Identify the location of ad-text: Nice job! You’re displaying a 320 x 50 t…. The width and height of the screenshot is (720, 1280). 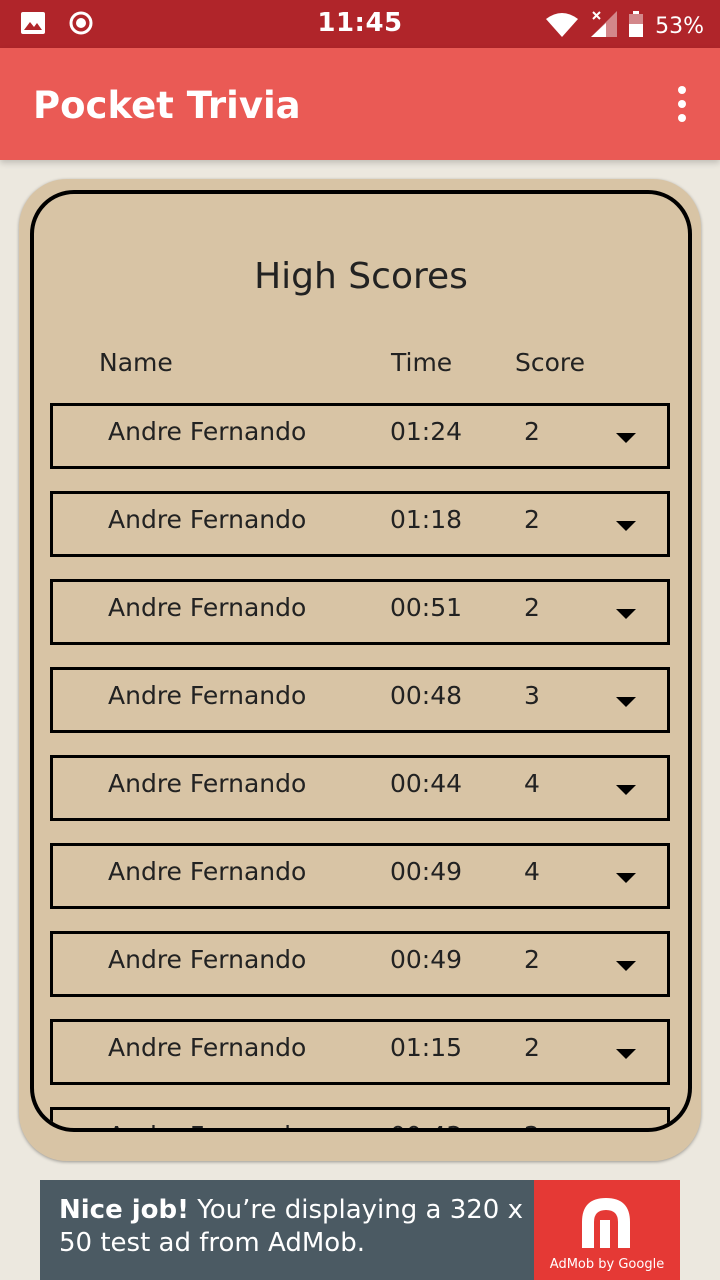
(294, 1227).